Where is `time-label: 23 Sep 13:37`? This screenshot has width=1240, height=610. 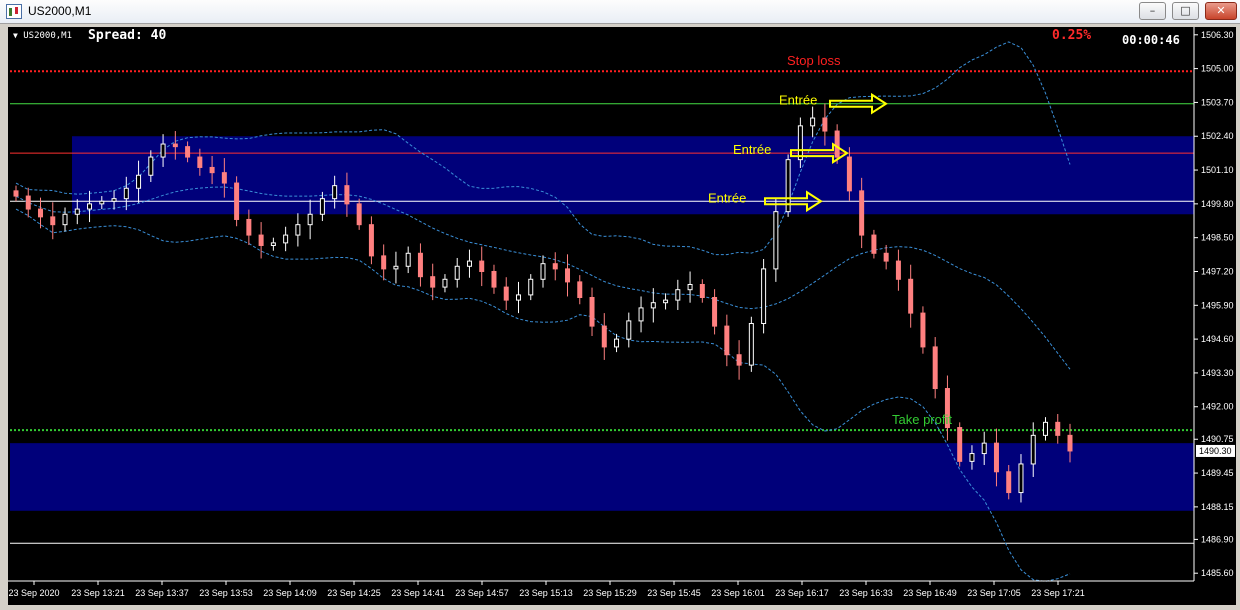
time-label: 23 Sep 13:37 is located at coordinates (162, 593).